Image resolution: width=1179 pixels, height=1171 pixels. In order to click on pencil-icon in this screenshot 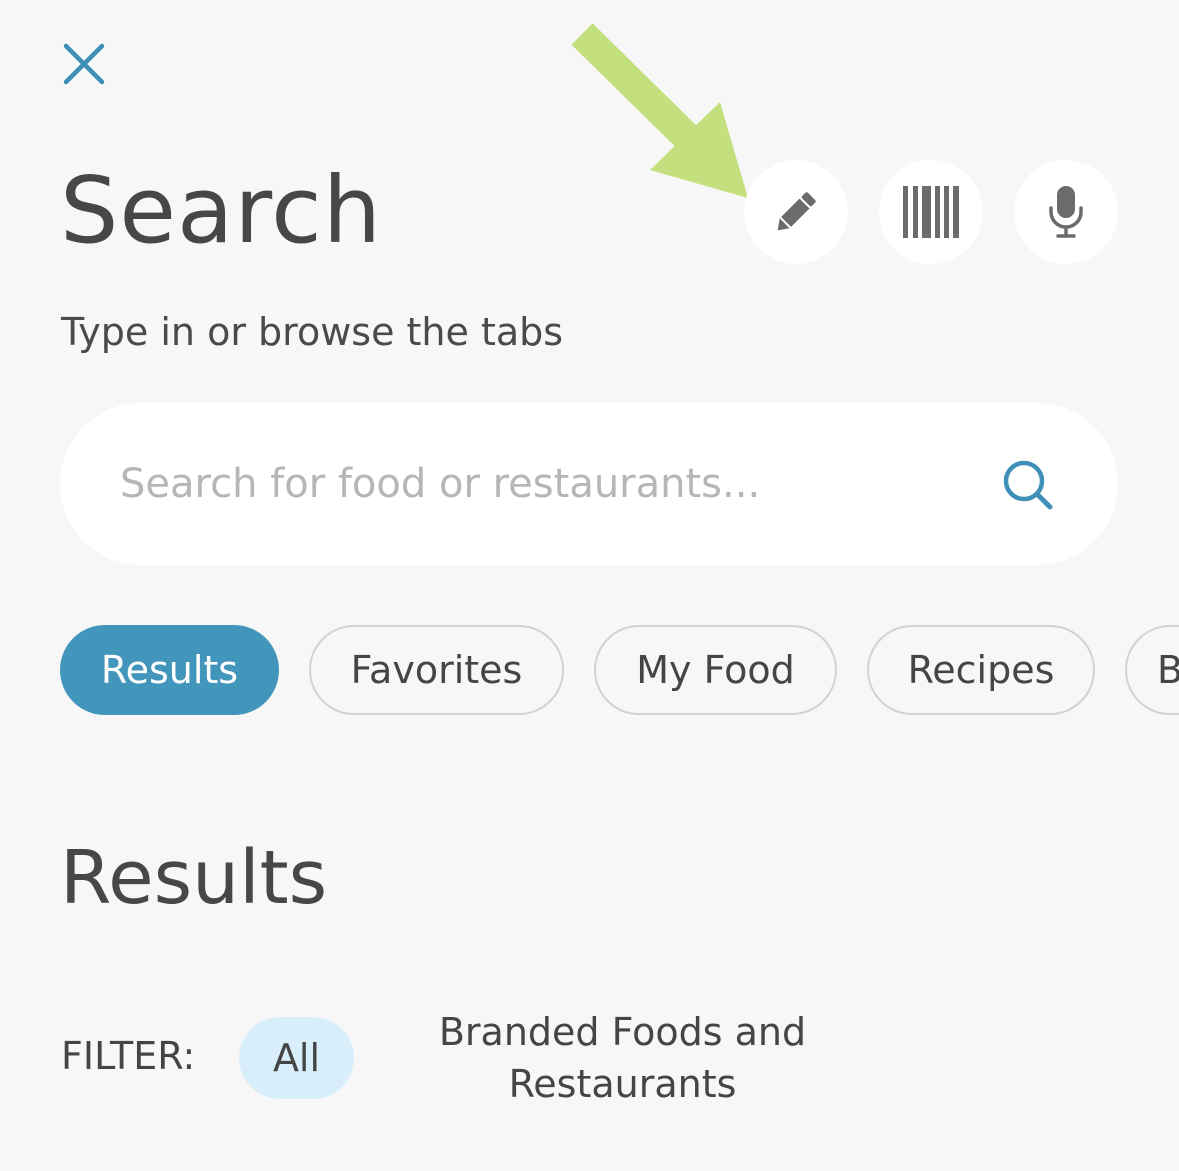, I will do `click(796, 211)`.